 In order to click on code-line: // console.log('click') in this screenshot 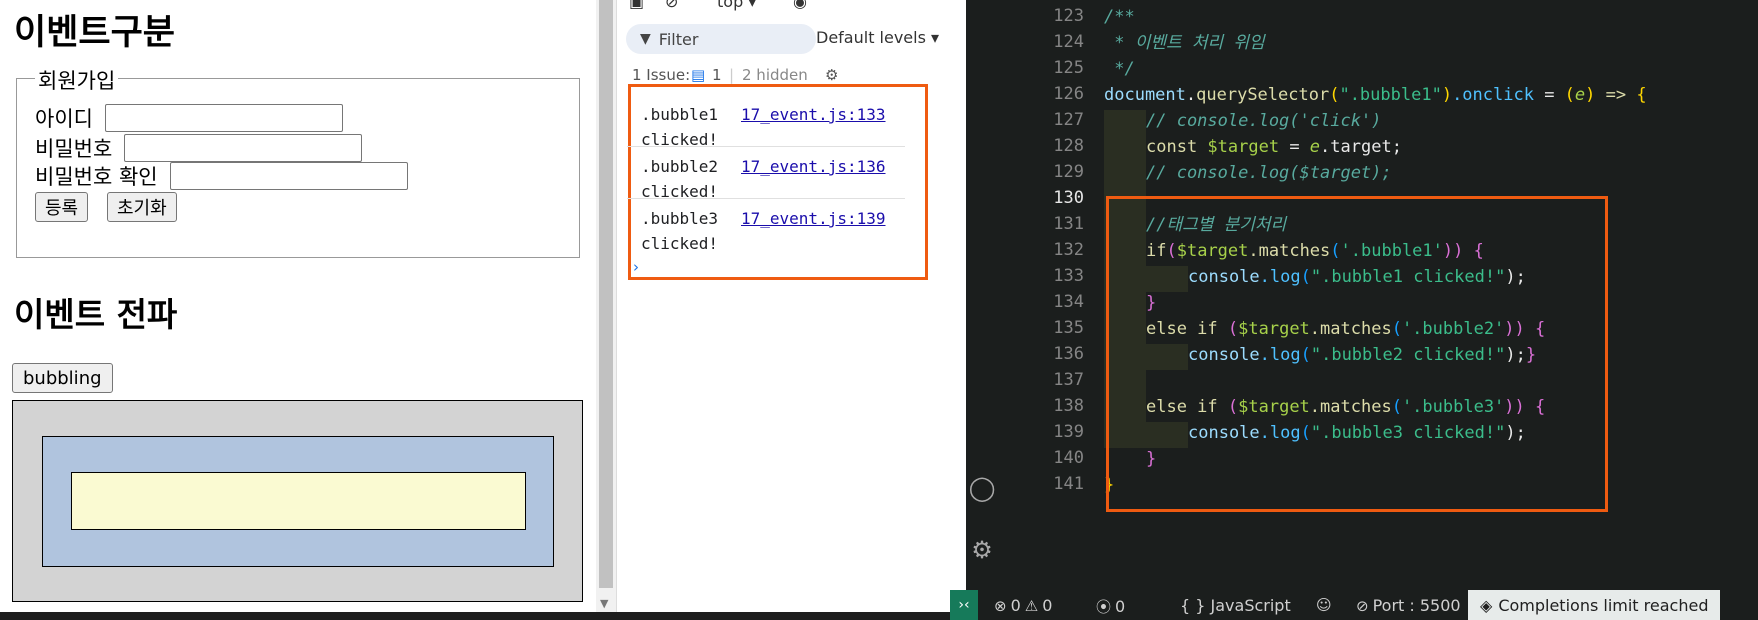, I will do `click(1263, 121)`.